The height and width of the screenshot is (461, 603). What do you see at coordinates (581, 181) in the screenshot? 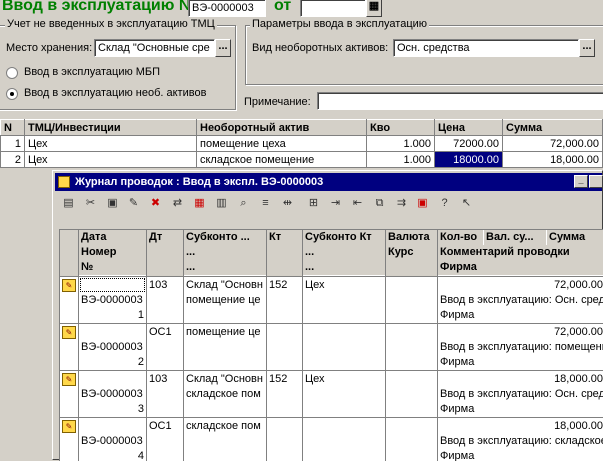
I see `minimize-button: _` at bounding box center [581, 181].